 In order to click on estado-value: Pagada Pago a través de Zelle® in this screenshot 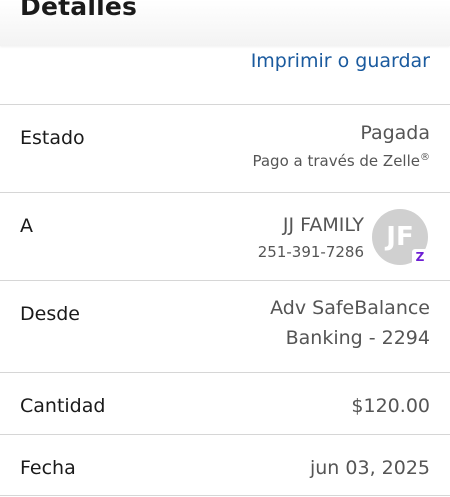, I will do `click(341, 145)`.